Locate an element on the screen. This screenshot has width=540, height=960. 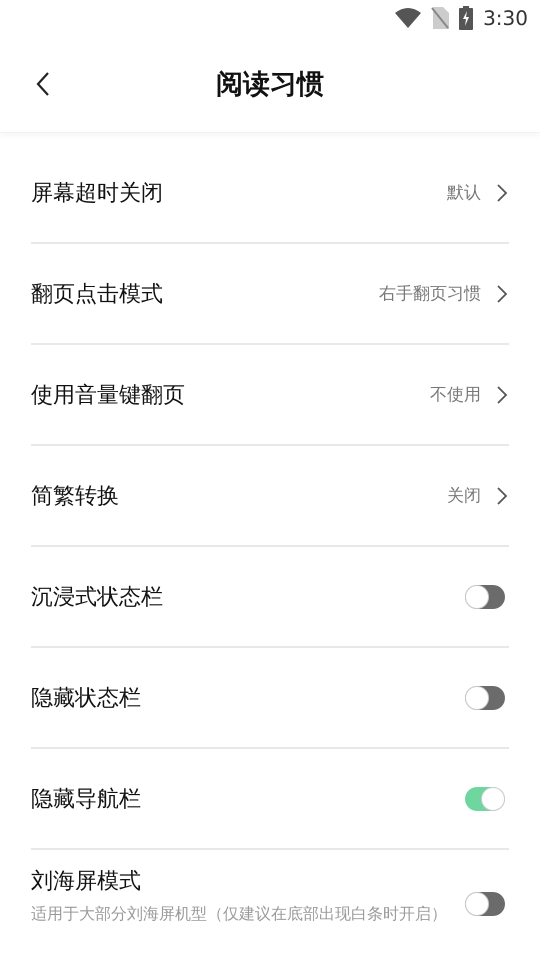
setting-value: 关闭 is located at coordinates (464, 496).